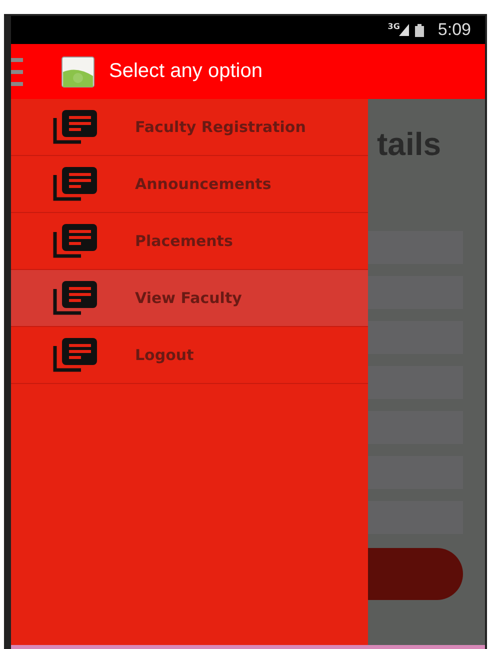  I want to click on drawer-item: View Faculty, so click(189, 298).